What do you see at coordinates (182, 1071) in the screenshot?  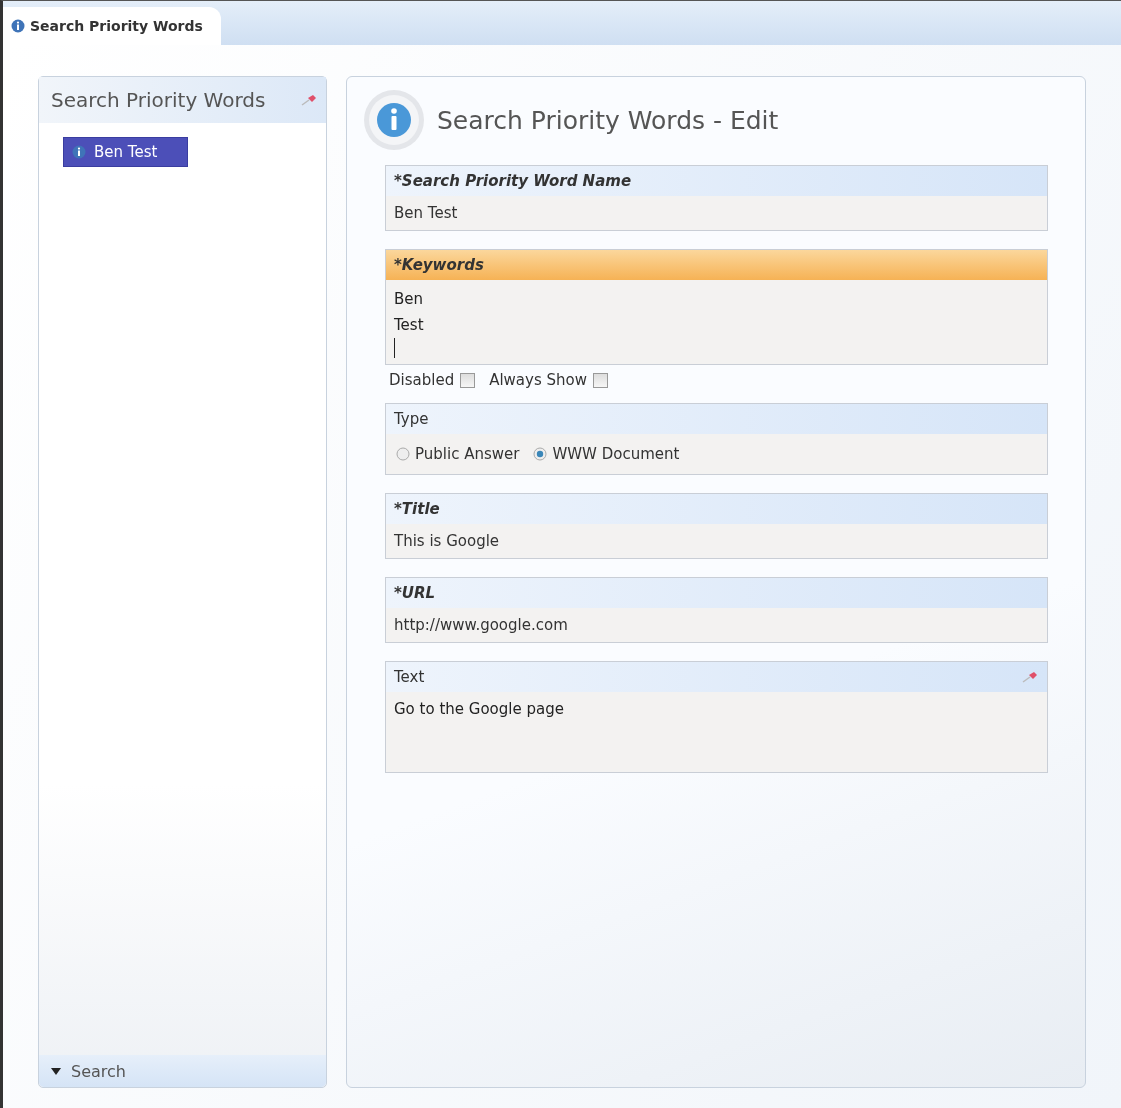 I see `search-section-button: Search` at bounding box center [182, 1071].